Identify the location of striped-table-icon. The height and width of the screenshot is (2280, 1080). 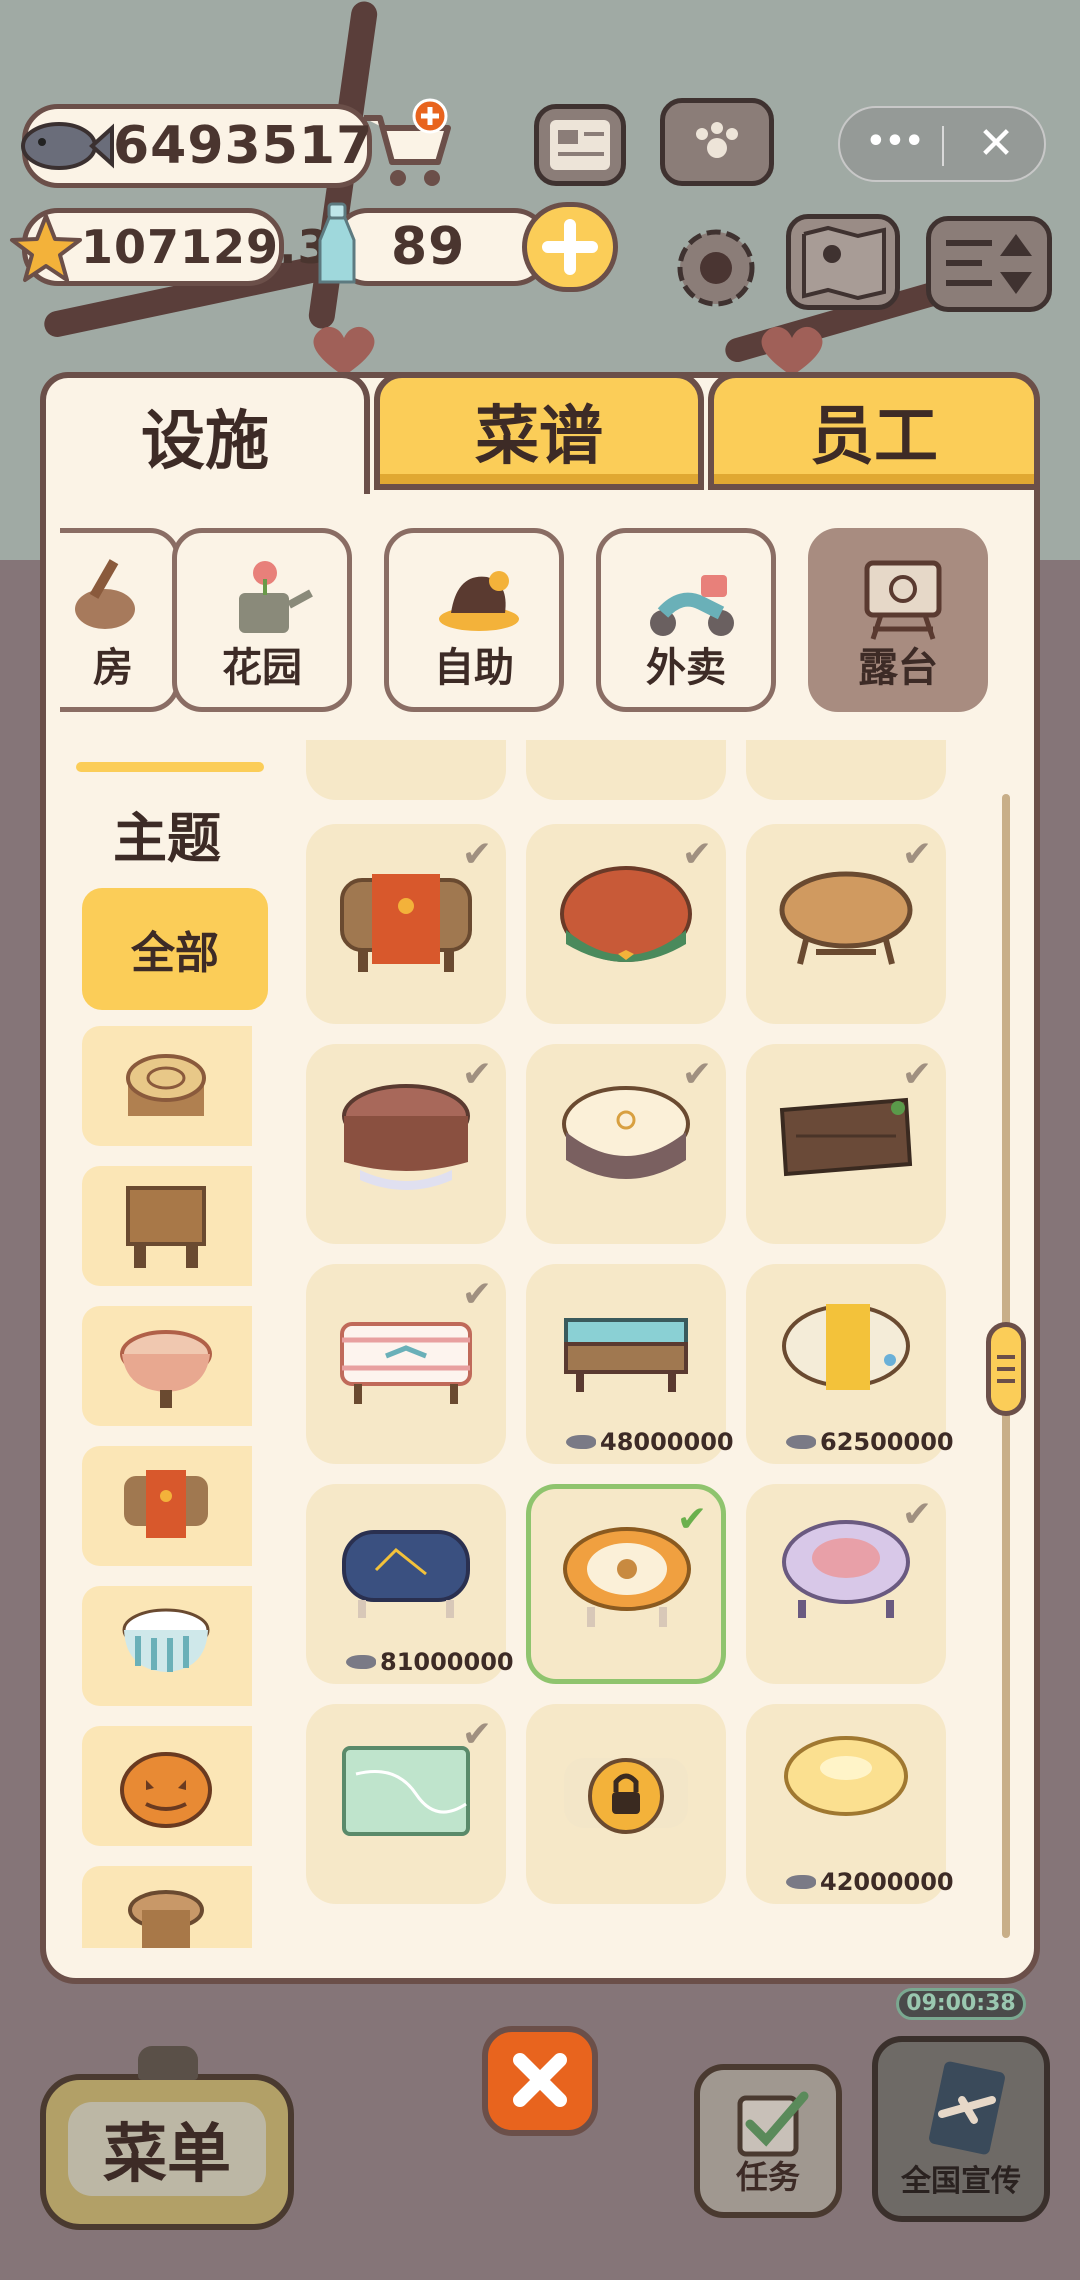
(166, 1640).